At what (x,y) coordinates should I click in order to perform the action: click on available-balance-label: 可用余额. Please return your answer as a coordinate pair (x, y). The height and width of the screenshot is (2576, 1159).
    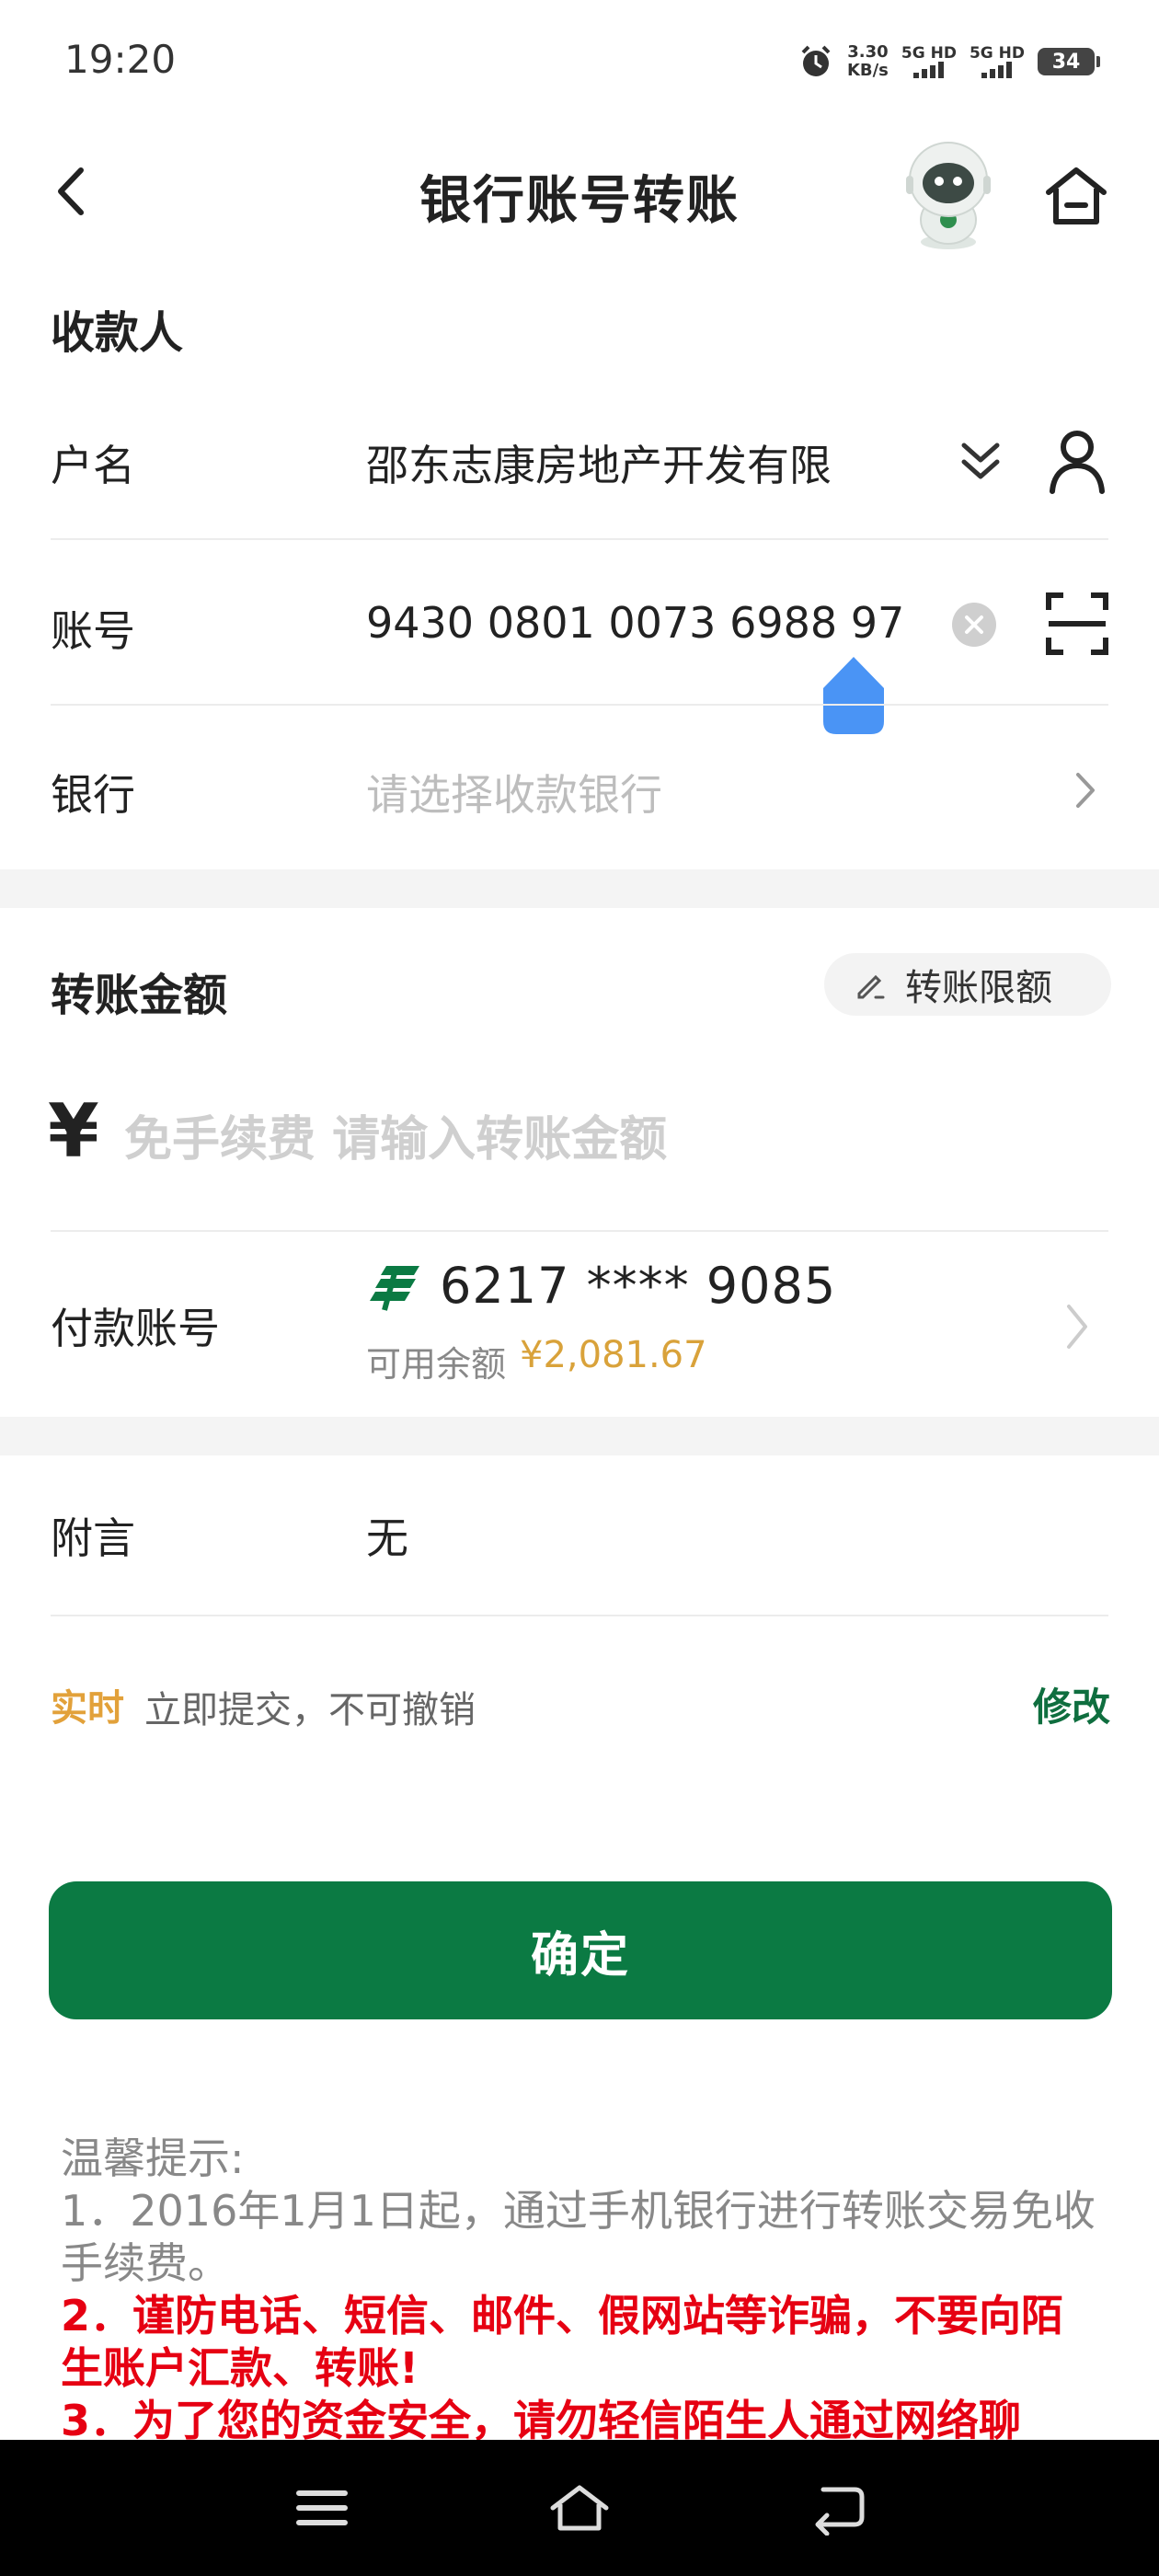
    Looking at the image, I should click on (436, 1364).